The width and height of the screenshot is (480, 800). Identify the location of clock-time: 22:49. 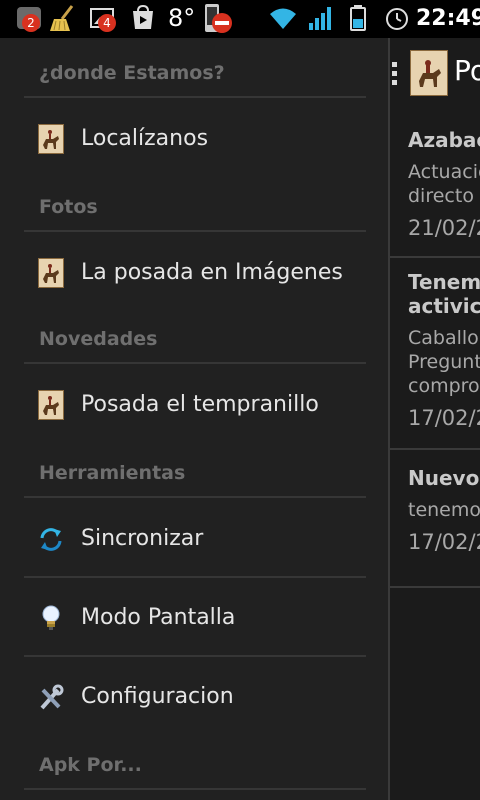
(448, 18).